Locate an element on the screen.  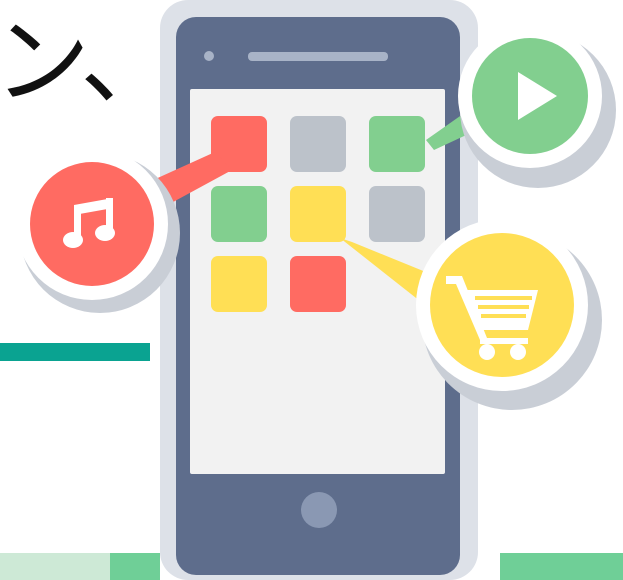
phone-speaker is located at coordinates (318, 56).